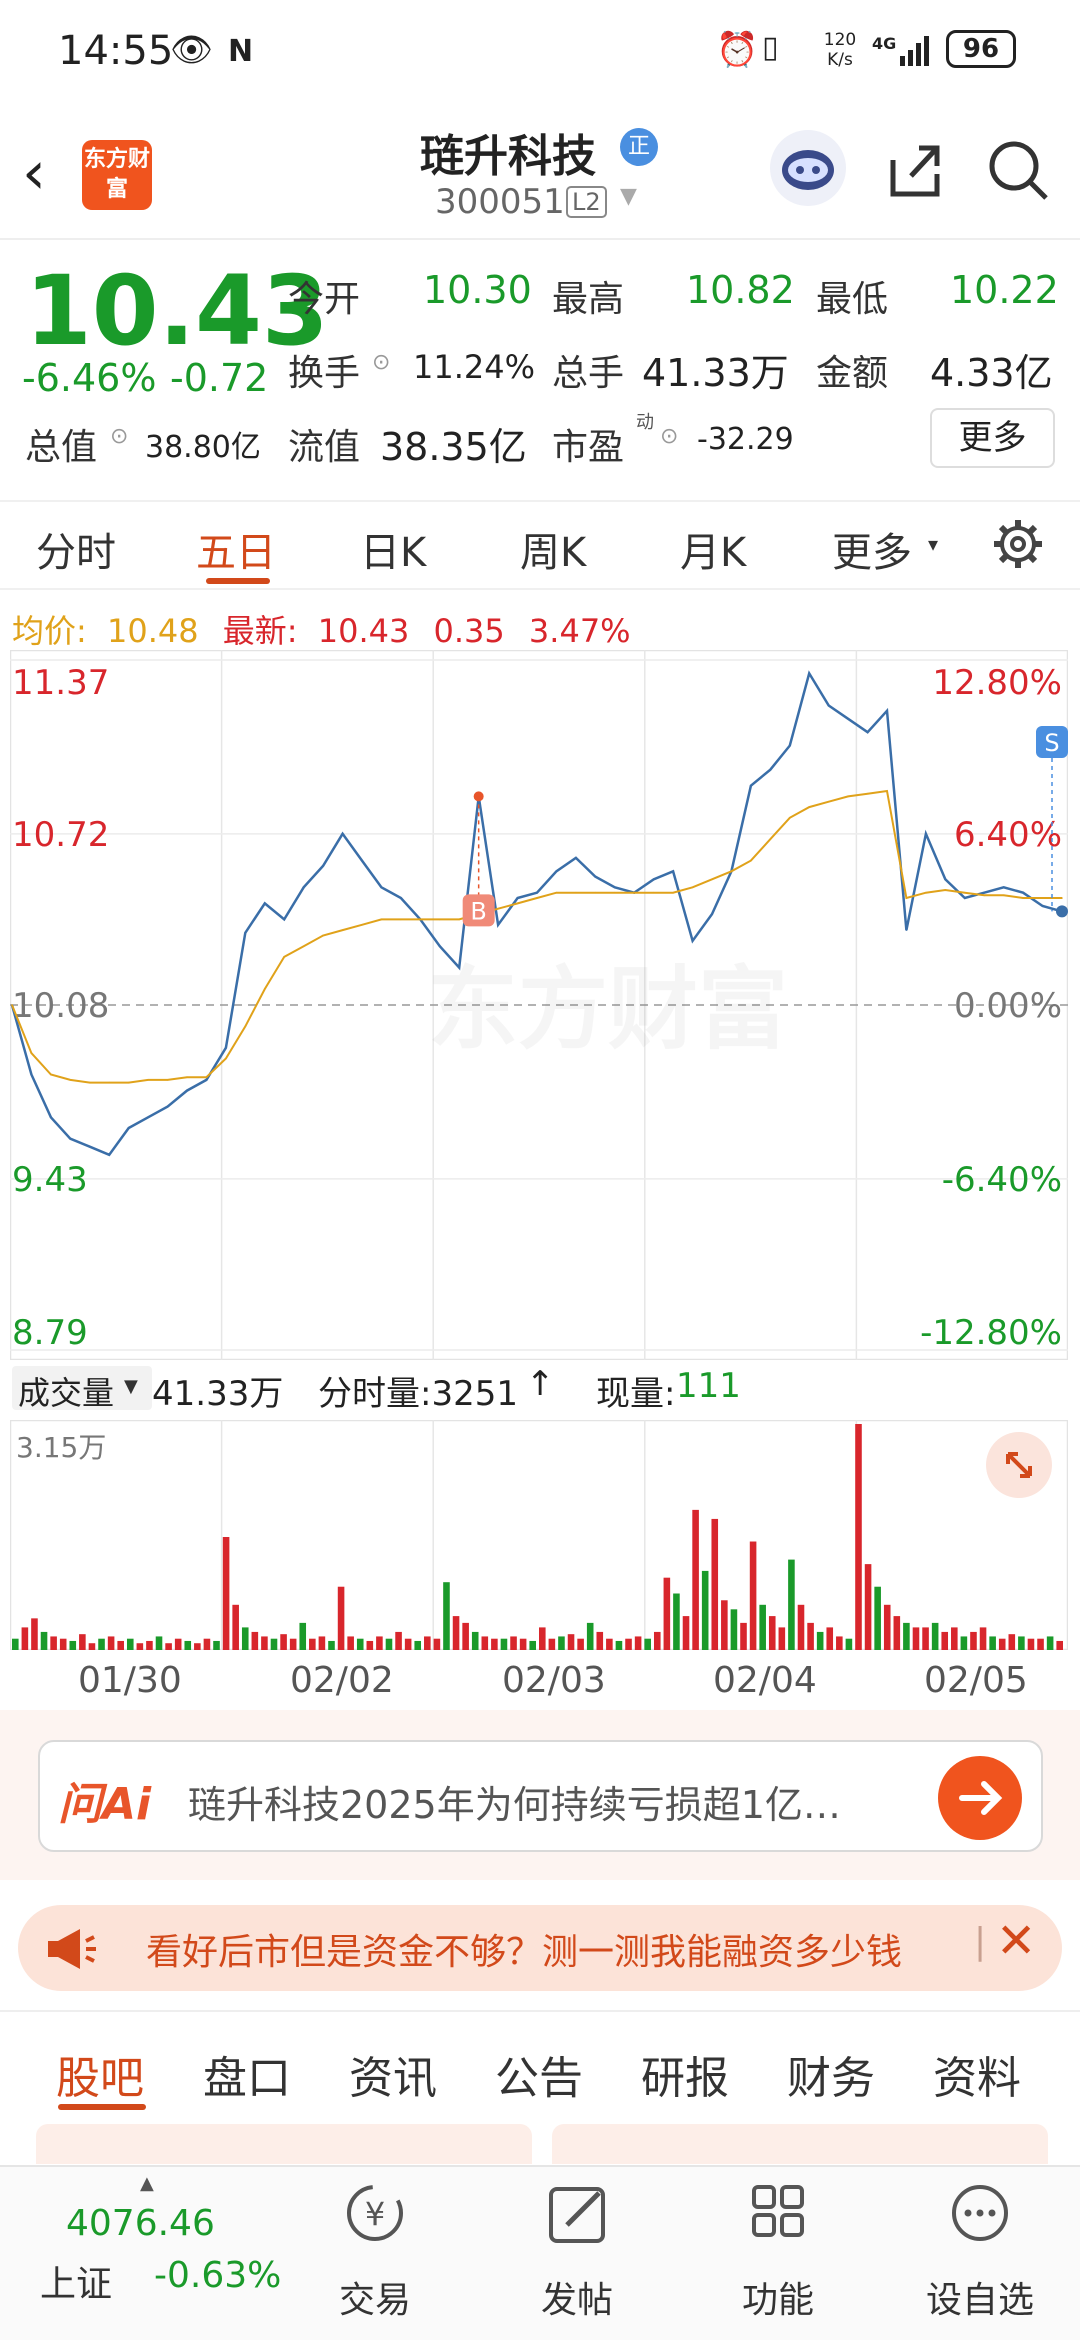 The image size is (1080, 2340). What do you see at coordinates (872, 549) in the screenshot?
I see `tab-more: 更多` at bounding box center [872, 549].